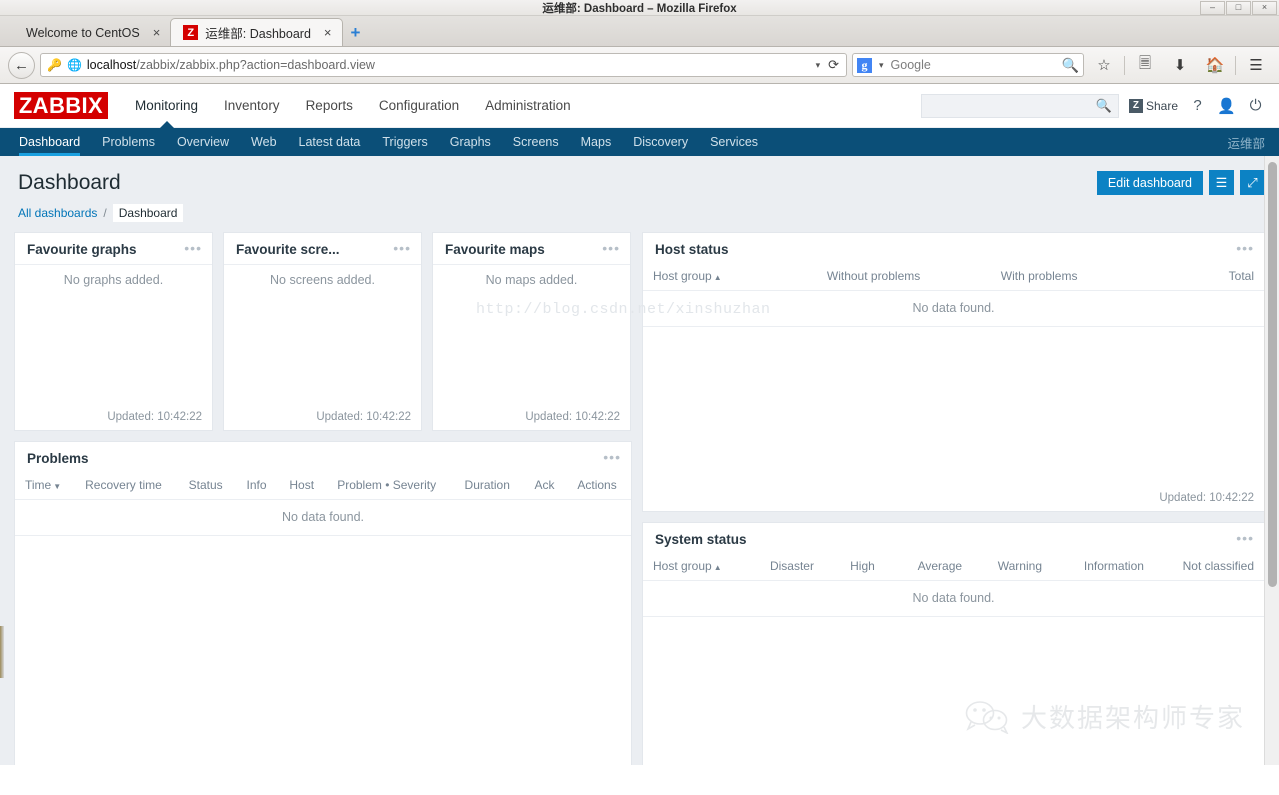 This screenshot has height=795, width=1279. Describe the element at coordinates (1011, 105) in the screenshot. I see `global-search-input` at that location.